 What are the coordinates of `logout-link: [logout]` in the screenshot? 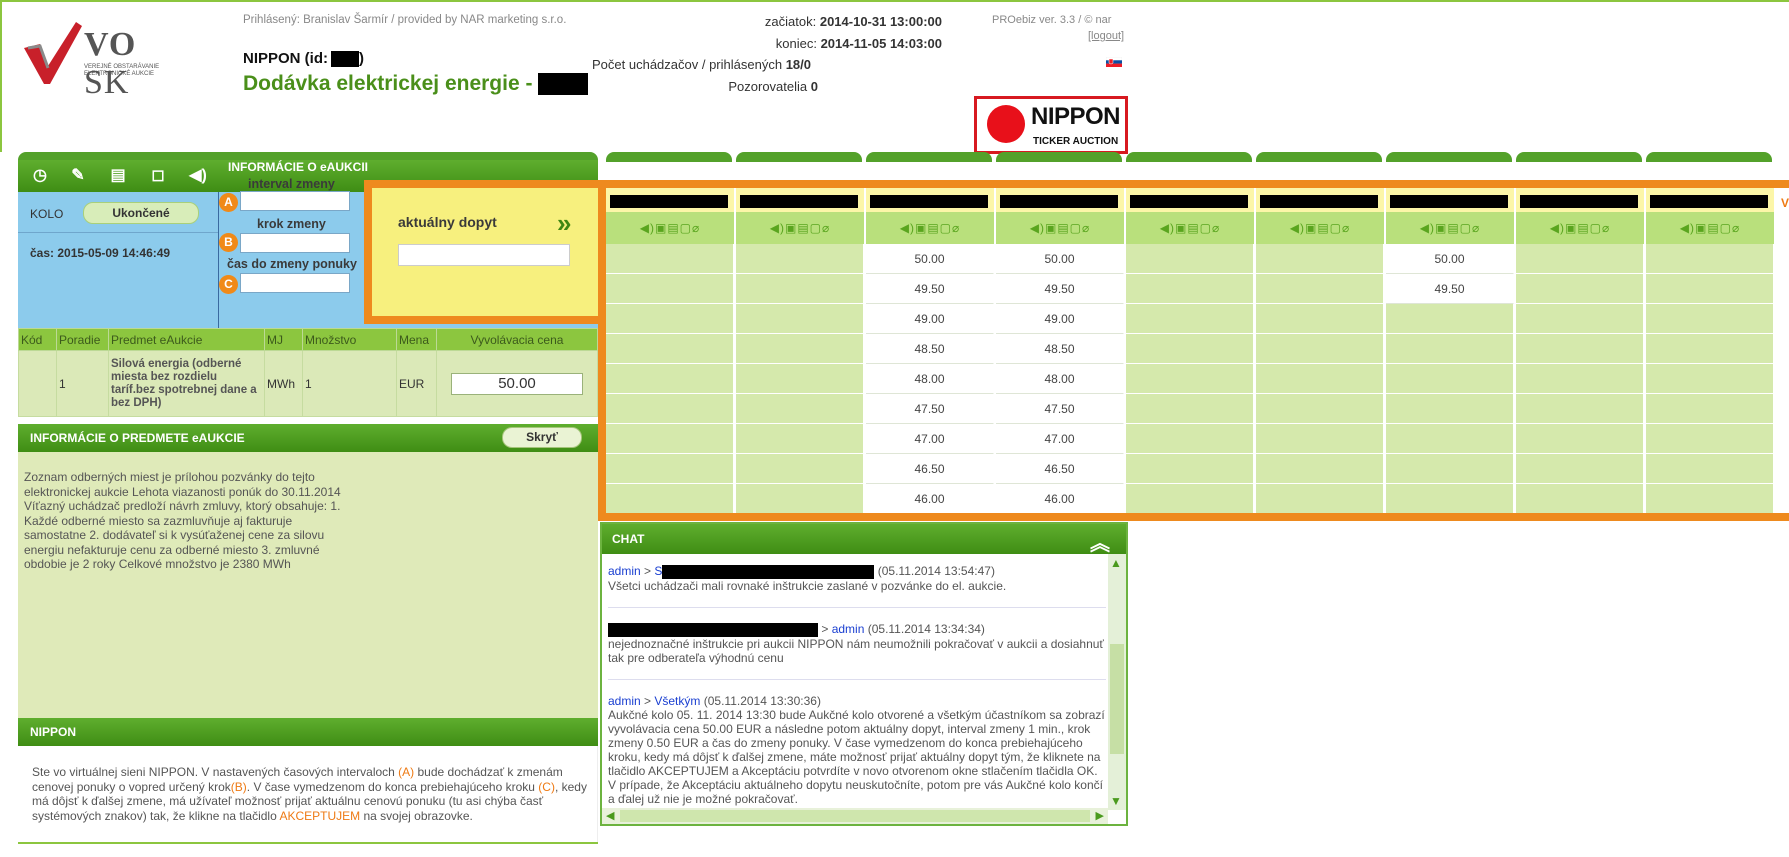 It's located at (1106, 36).